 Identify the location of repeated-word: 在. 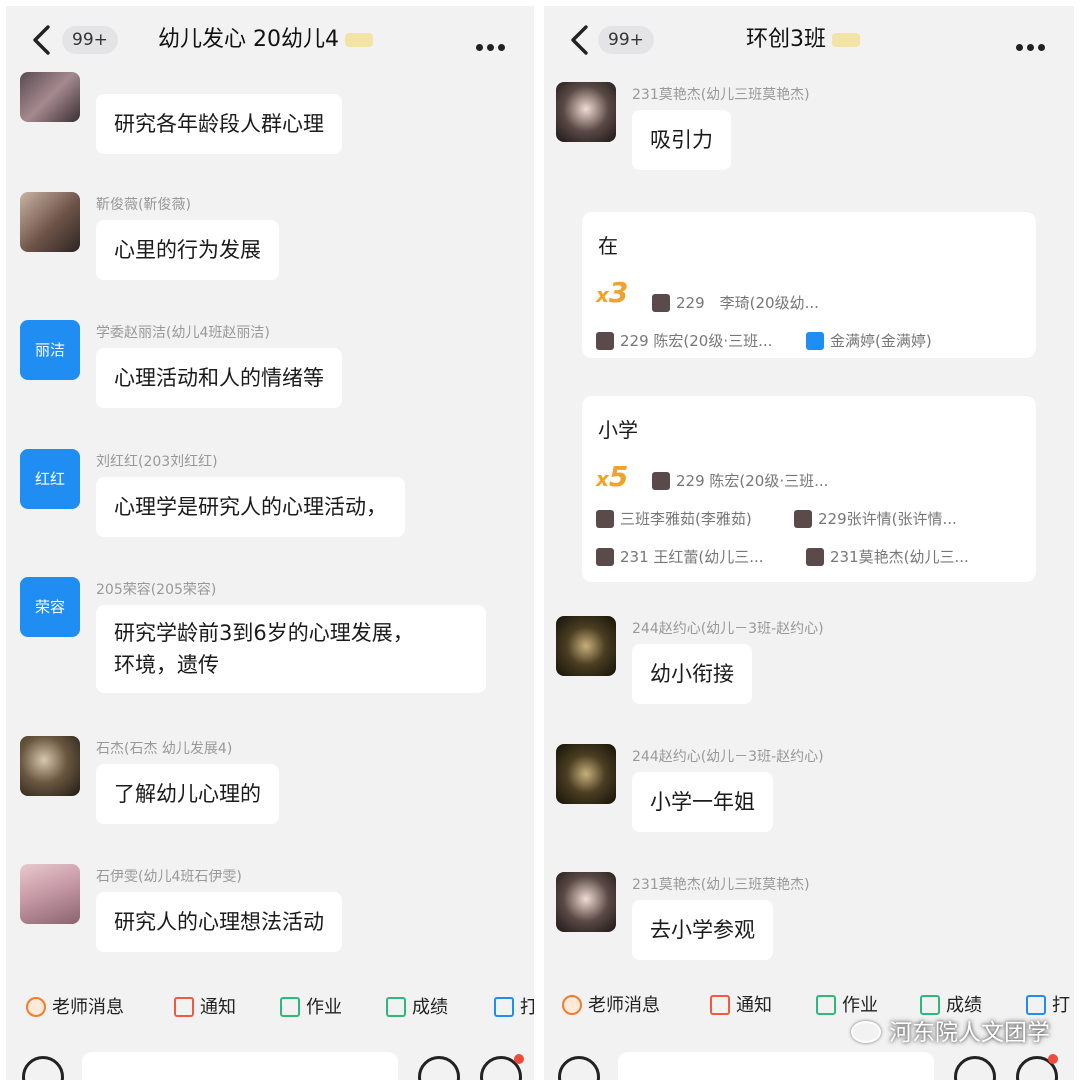
(608, 246).